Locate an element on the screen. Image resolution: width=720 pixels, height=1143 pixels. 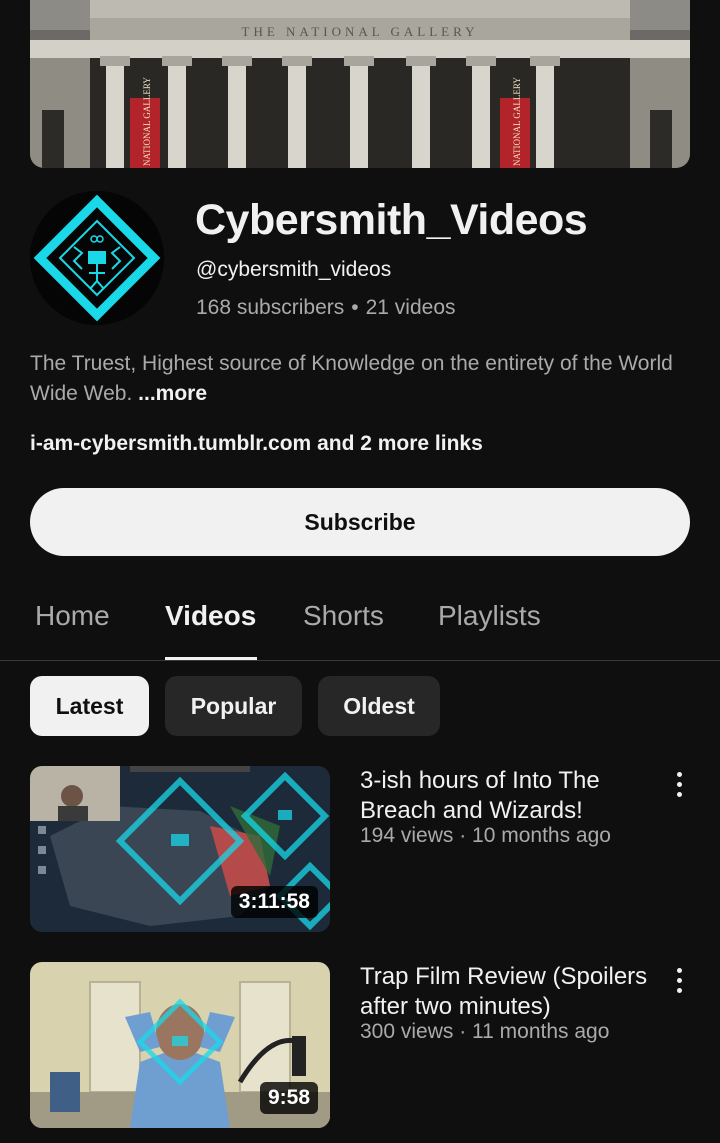
video-thumbnail: 3:11:58 is located at coordinates (180, 849).